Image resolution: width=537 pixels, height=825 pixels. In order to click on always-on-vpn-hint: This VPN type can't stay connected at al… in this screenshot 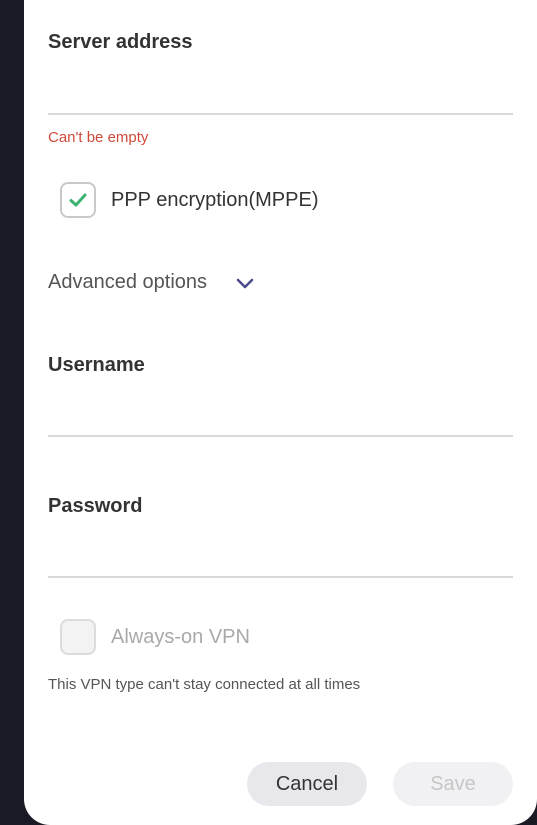, I will do `click(204, 684)`.